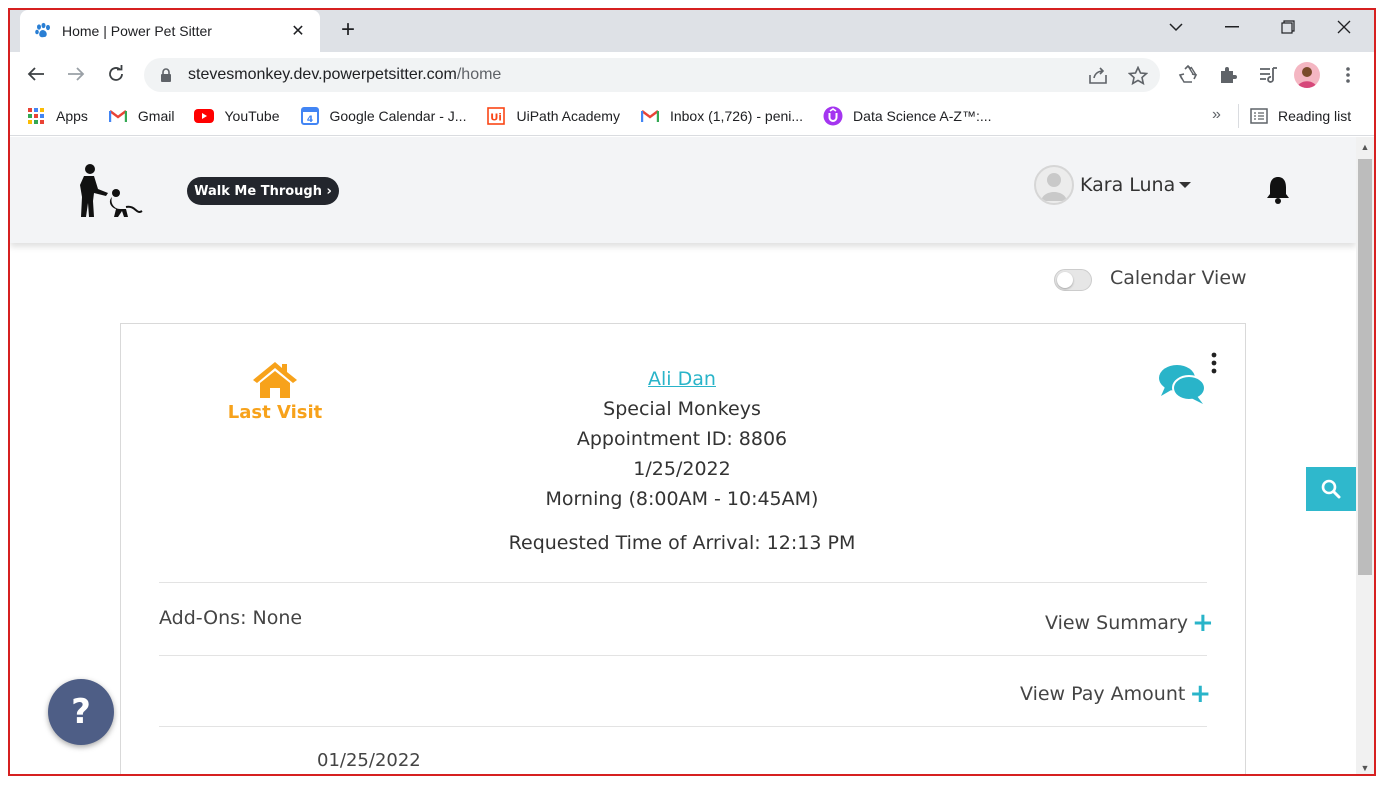 This screenshot has width=1384, height=786. Describe the element at coordinates (1365, 147) in the screenshot. I see `scroll-up-icon: ▲` at that location.